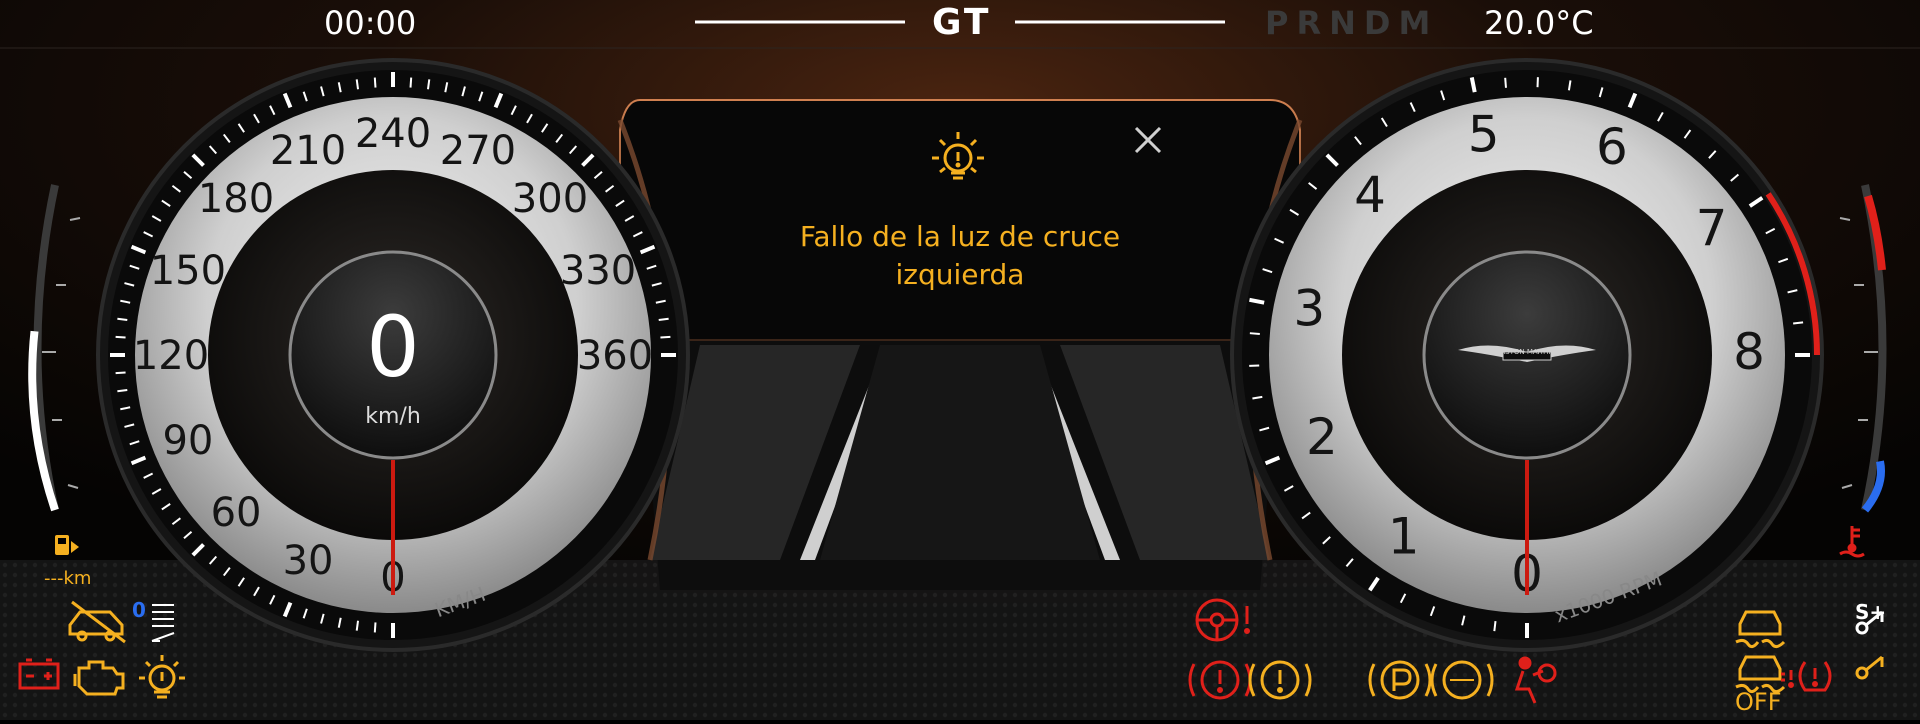  I want to click on speedometer-tick-label: 270, so click(478, 151).